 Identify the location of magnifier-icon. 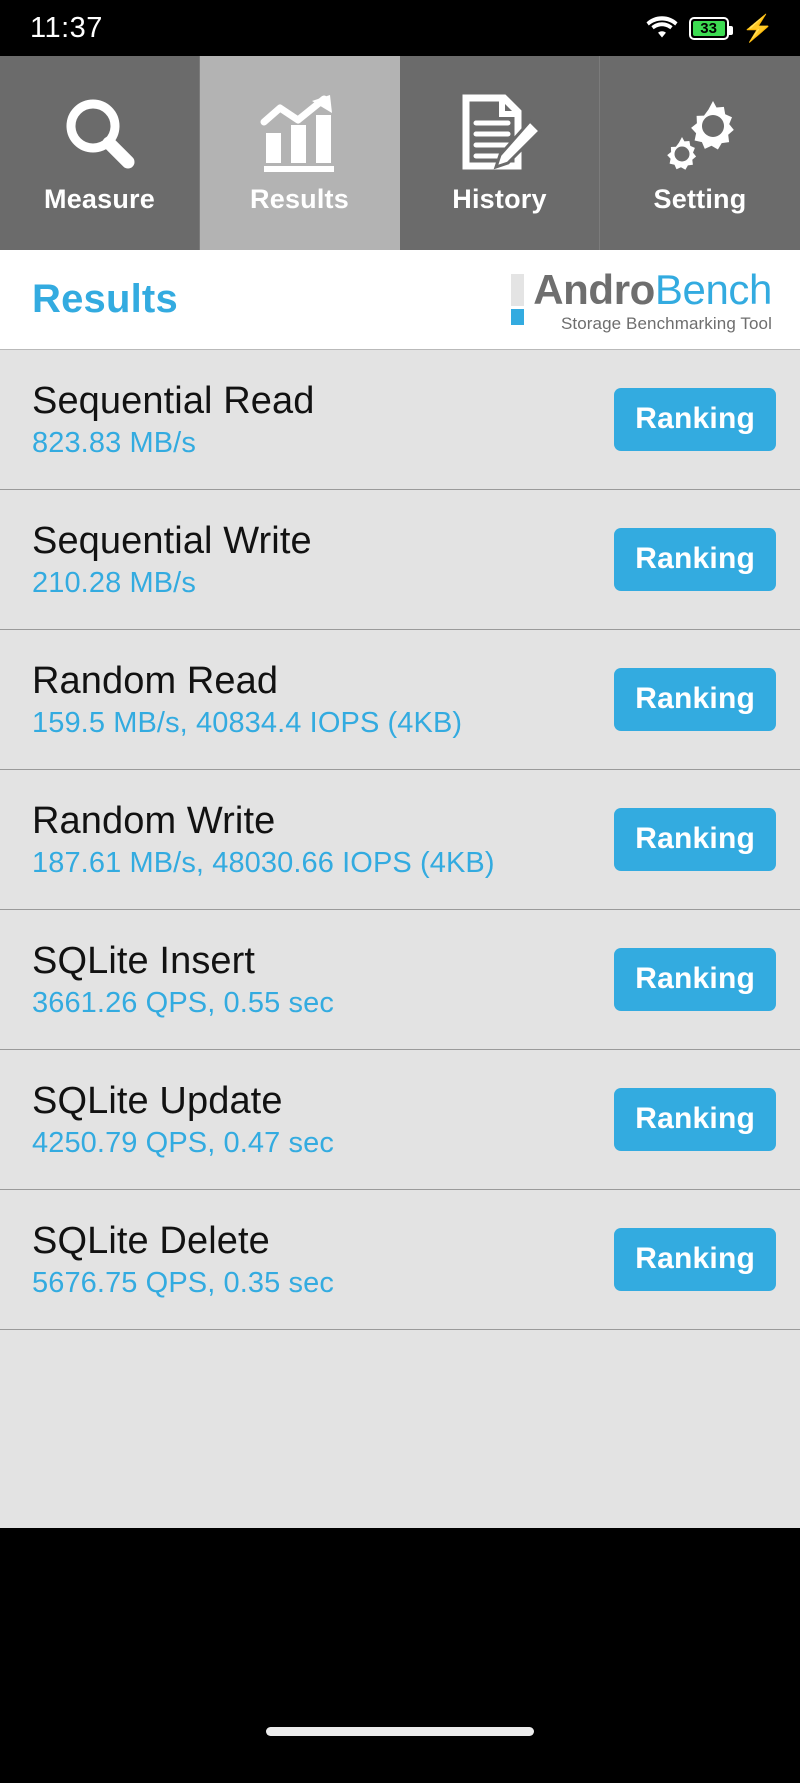
(100, 135).